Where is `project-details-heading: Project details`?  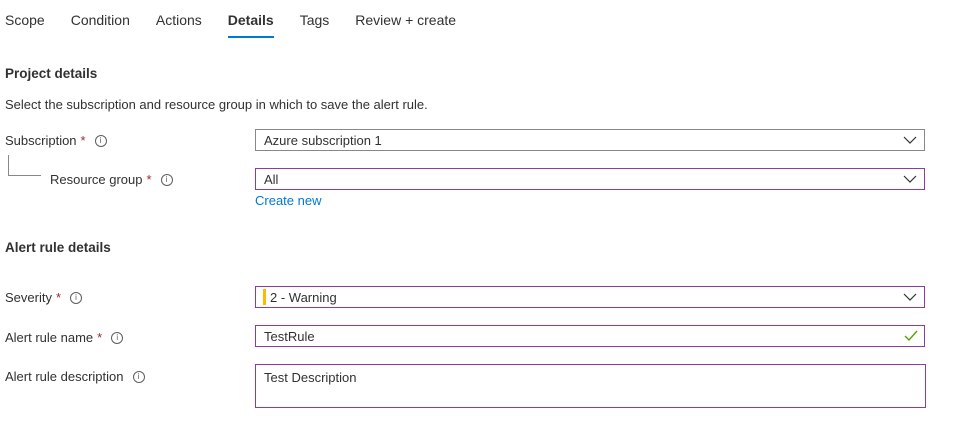
project-details-heading: Project details is located at coordinates (51, 73).